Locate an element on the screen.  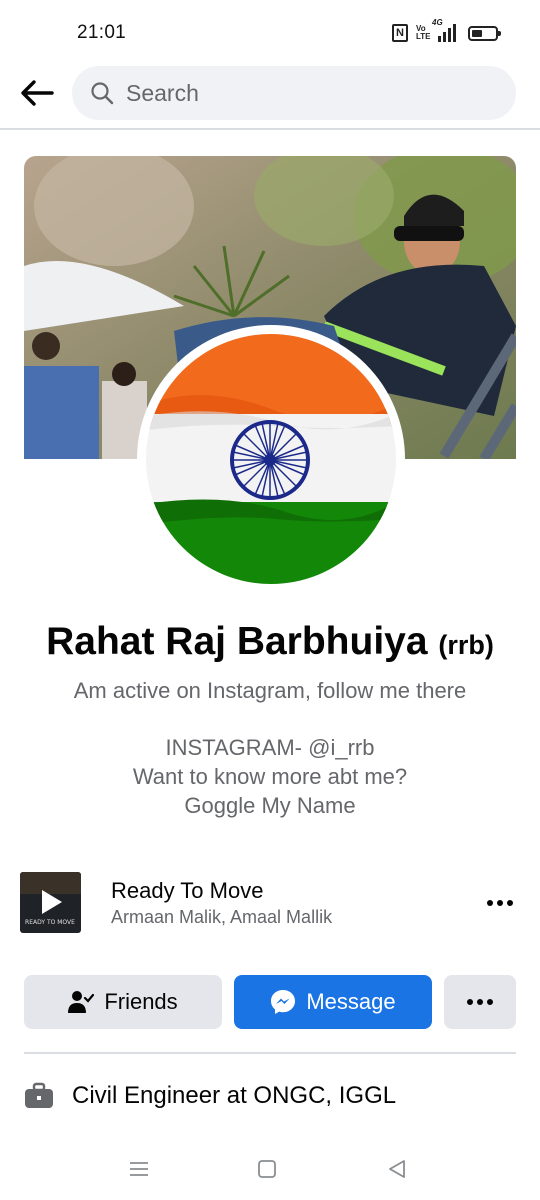
briefcase-icon is located at coordinates (39, 1096).